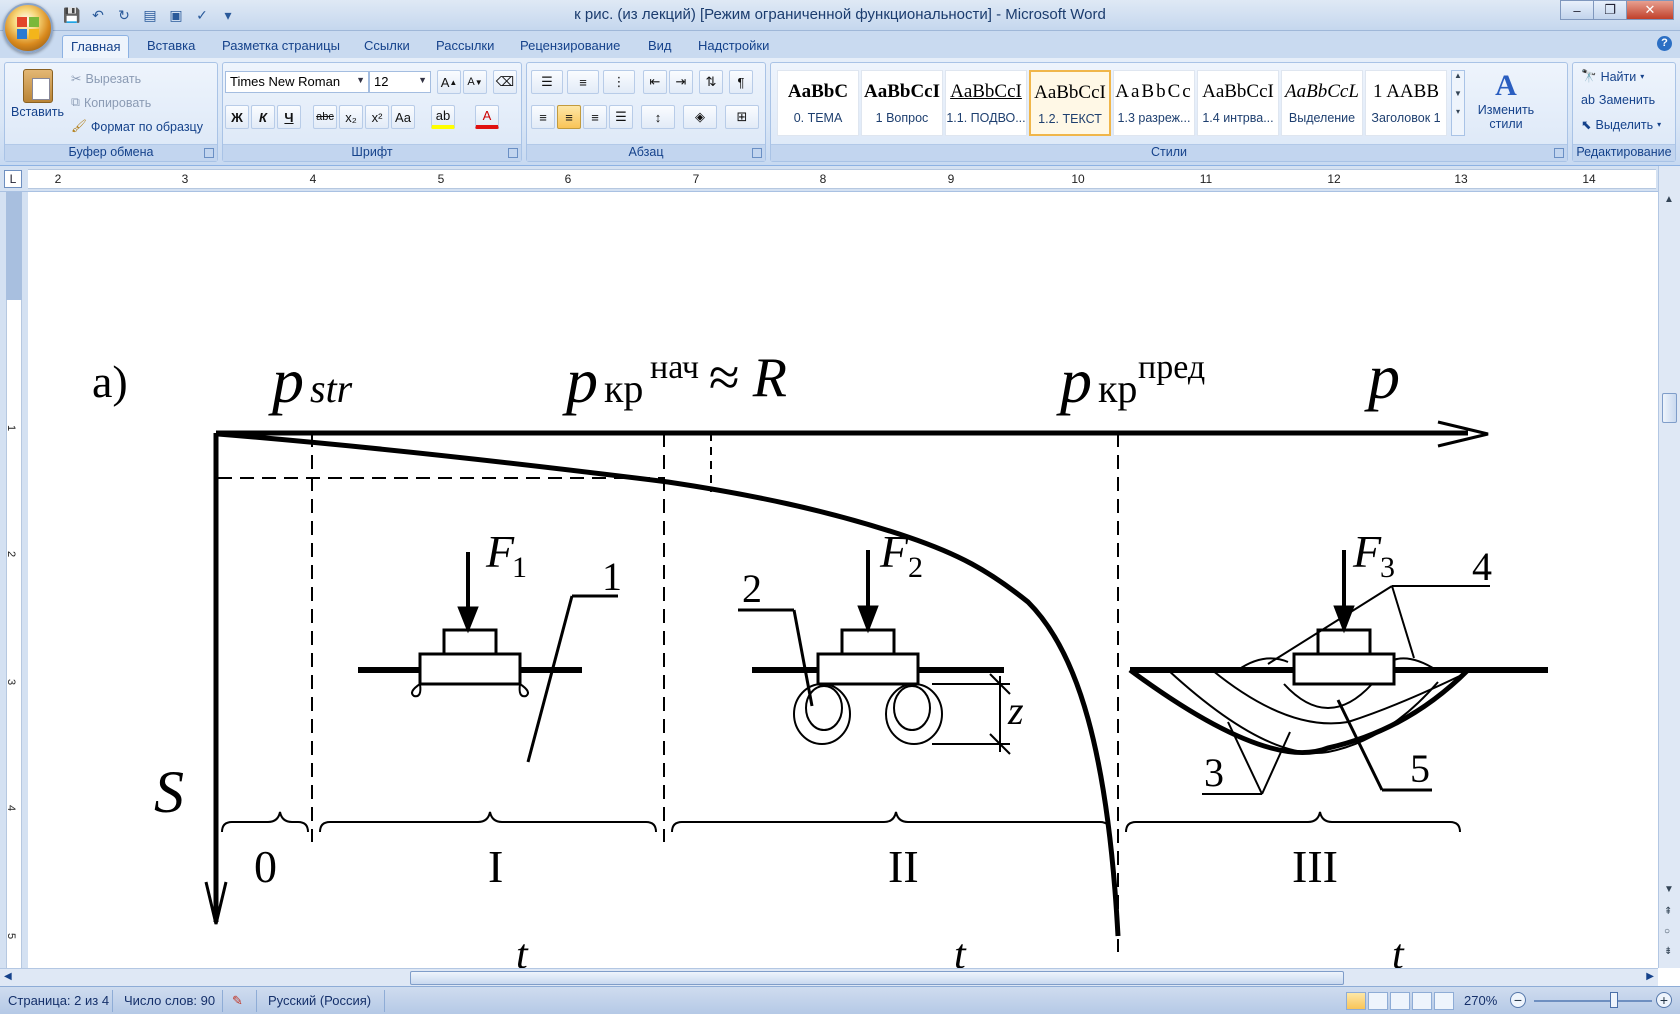 This screenshot has height=1014, width=1680. I want to click on tab-selector: L, so click(13, 179).